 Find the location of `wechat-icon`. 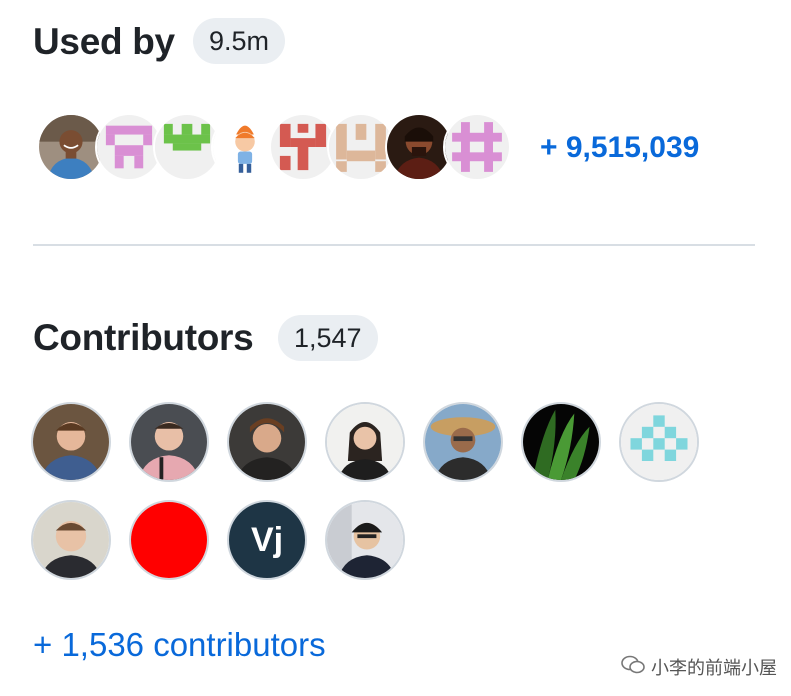

wechat-icon is located at coordinates (633, 667).